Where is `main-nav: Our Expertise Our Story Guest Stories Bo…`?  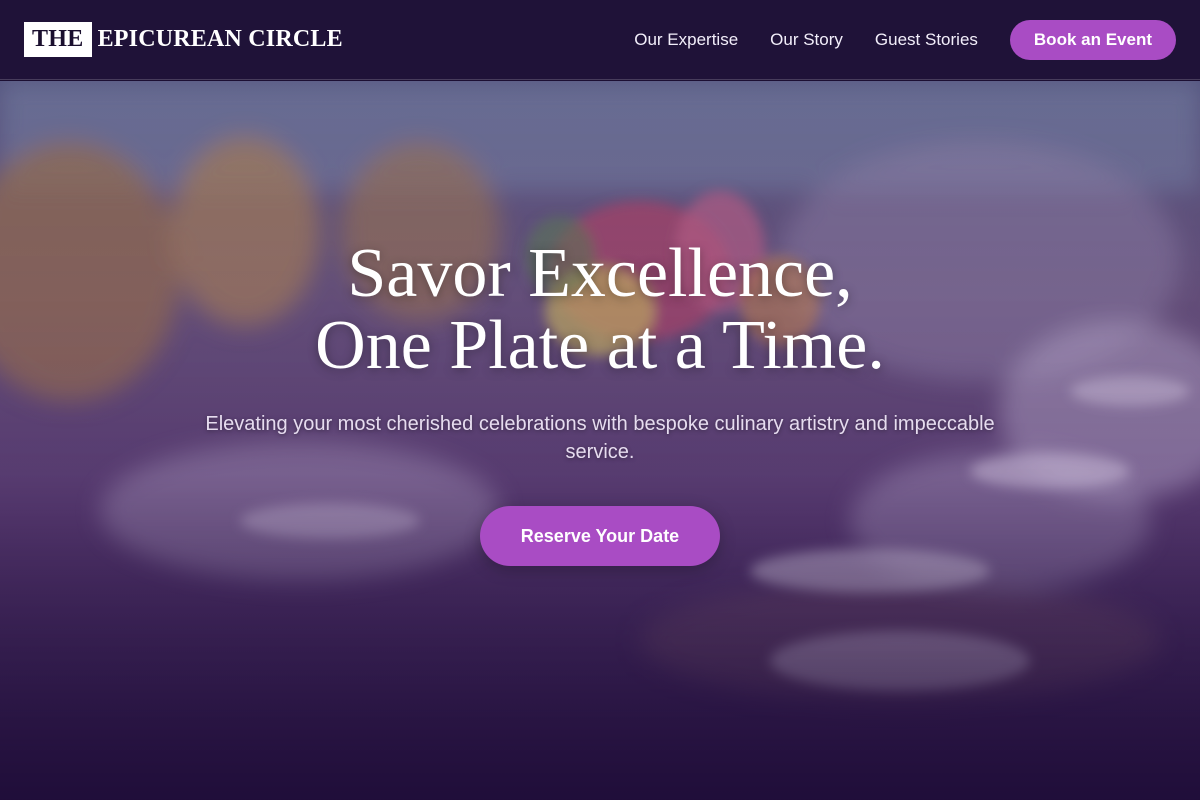 main-nav: Our Expertise Our Story Guest Stories Bo… is located at coordinates (889, 39).